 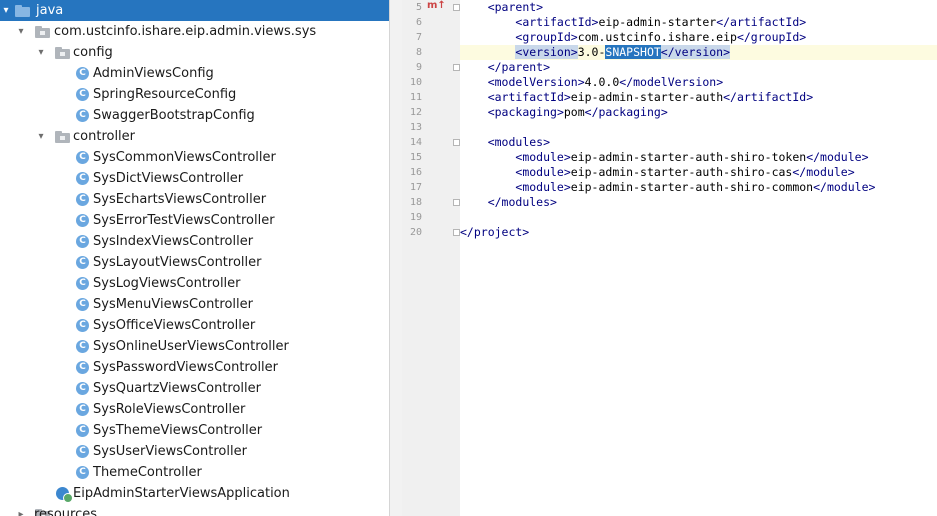 What do you see at coordinates (194, 388) in the screenshot?
I see `tree-item-class: C SysQuartzViewsController` at bounding box center [194, 388].